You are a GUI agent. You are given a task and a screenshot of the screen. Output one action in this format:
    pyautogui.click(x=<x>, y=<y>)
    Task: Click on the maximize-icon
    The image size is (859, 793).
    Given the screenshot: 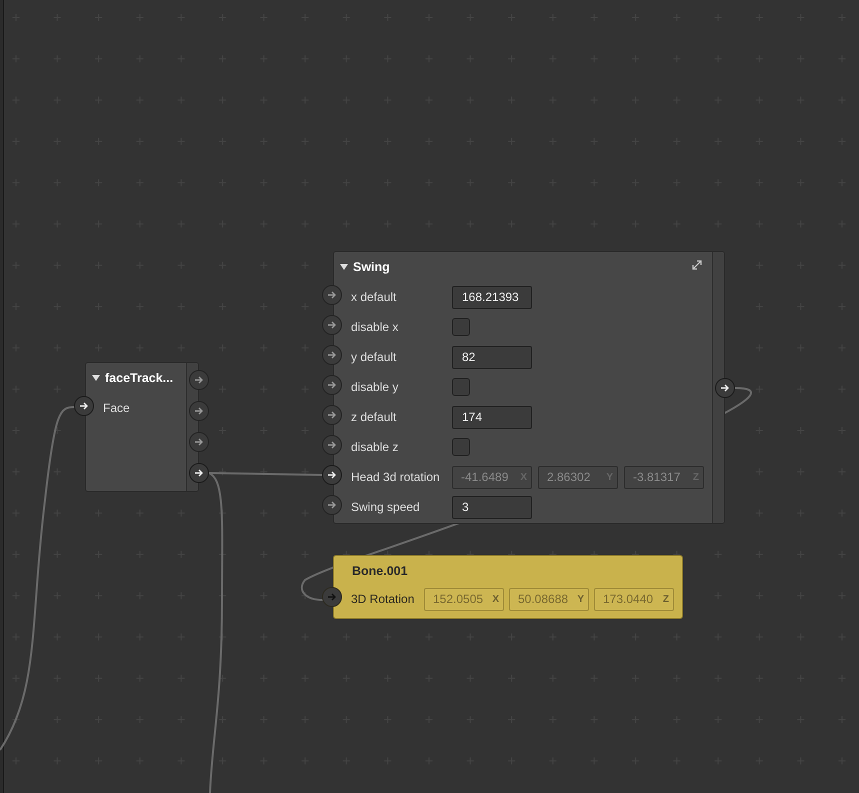 What is the action you would take?
    pyautogui.click(x=697, y=265)
    